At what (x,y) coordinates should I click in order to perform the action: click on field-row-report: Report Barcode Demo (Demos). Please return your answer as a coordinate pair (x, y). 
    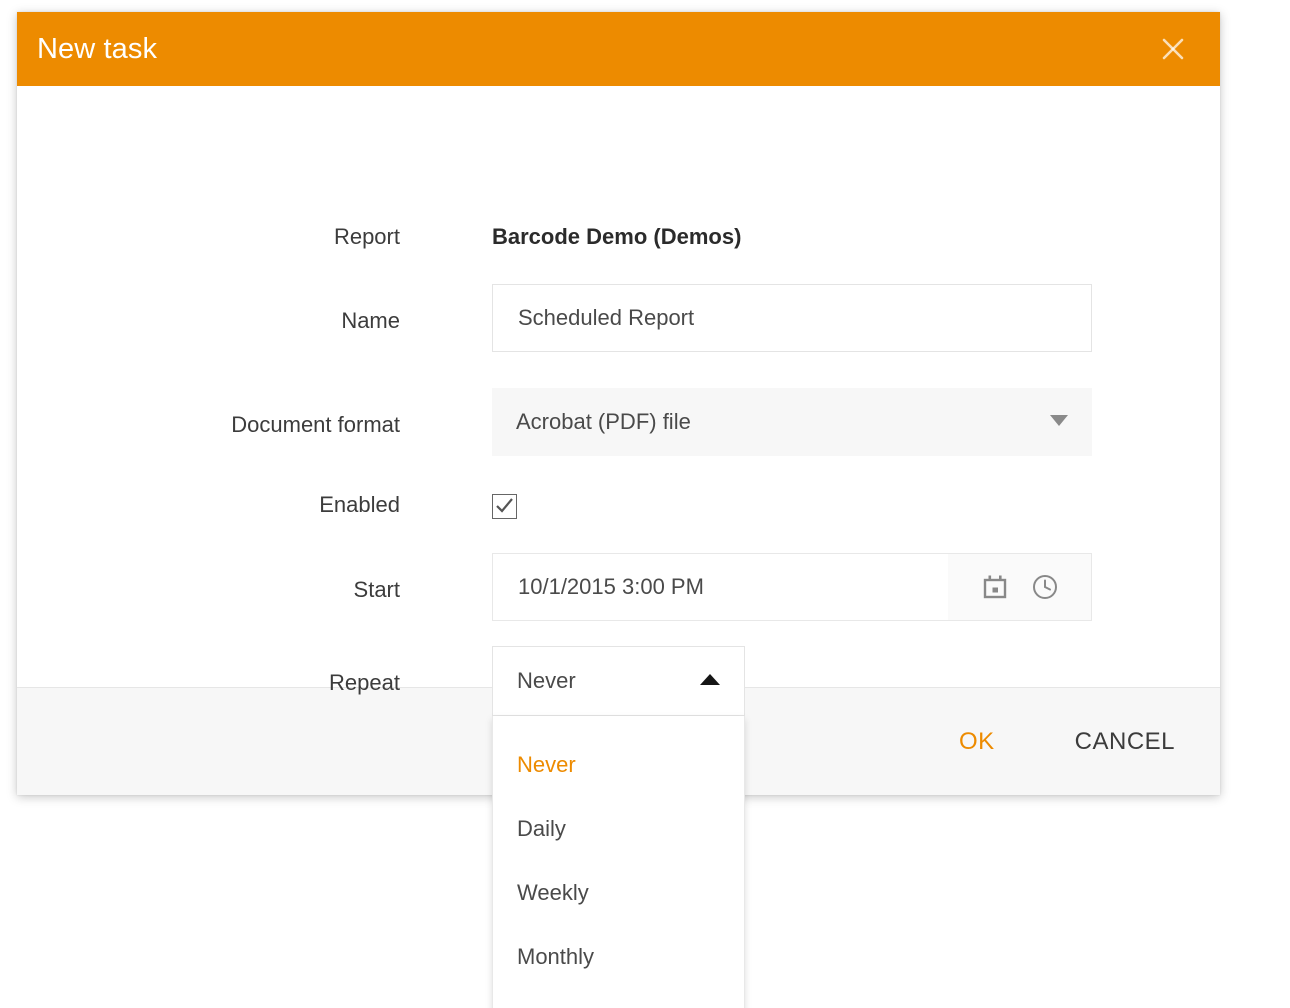
    Looking at the image, I should click on (618, 237).